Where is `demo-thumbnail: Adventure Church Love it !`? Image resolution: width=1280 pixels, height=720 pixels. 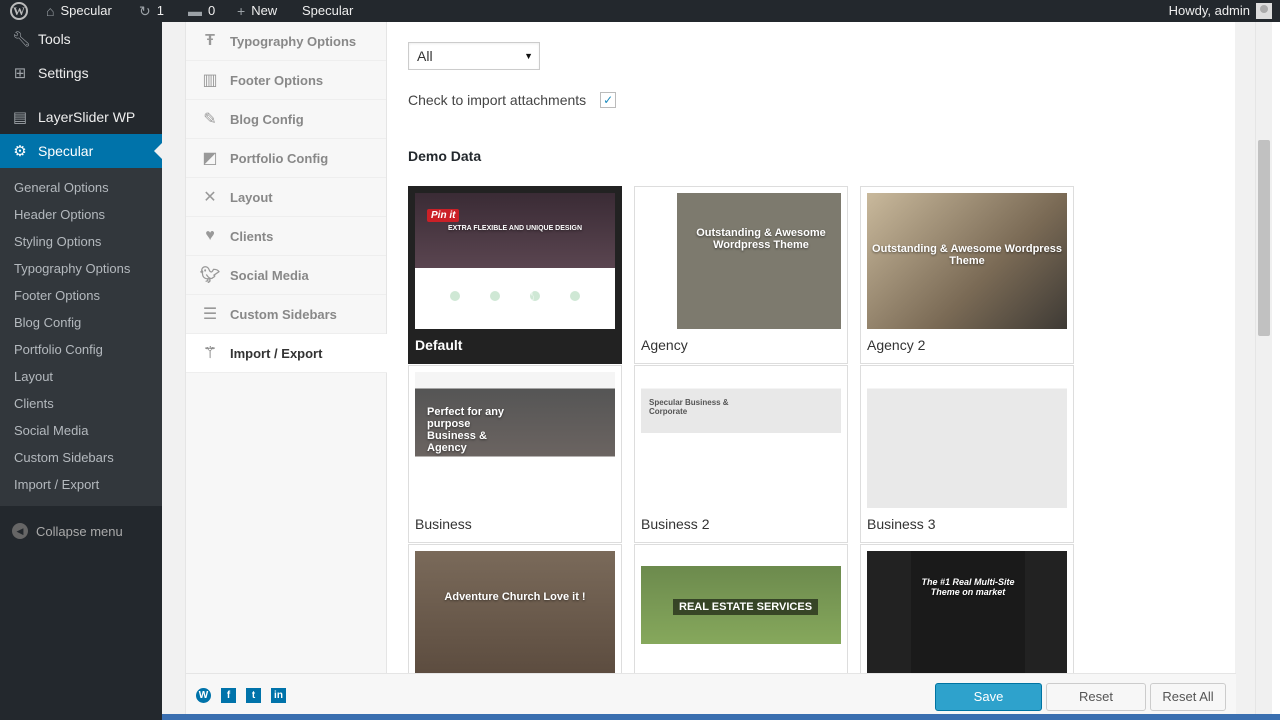 demo-thumbnail: Adventure Church Love it ! is located at coordinates (515, 612).